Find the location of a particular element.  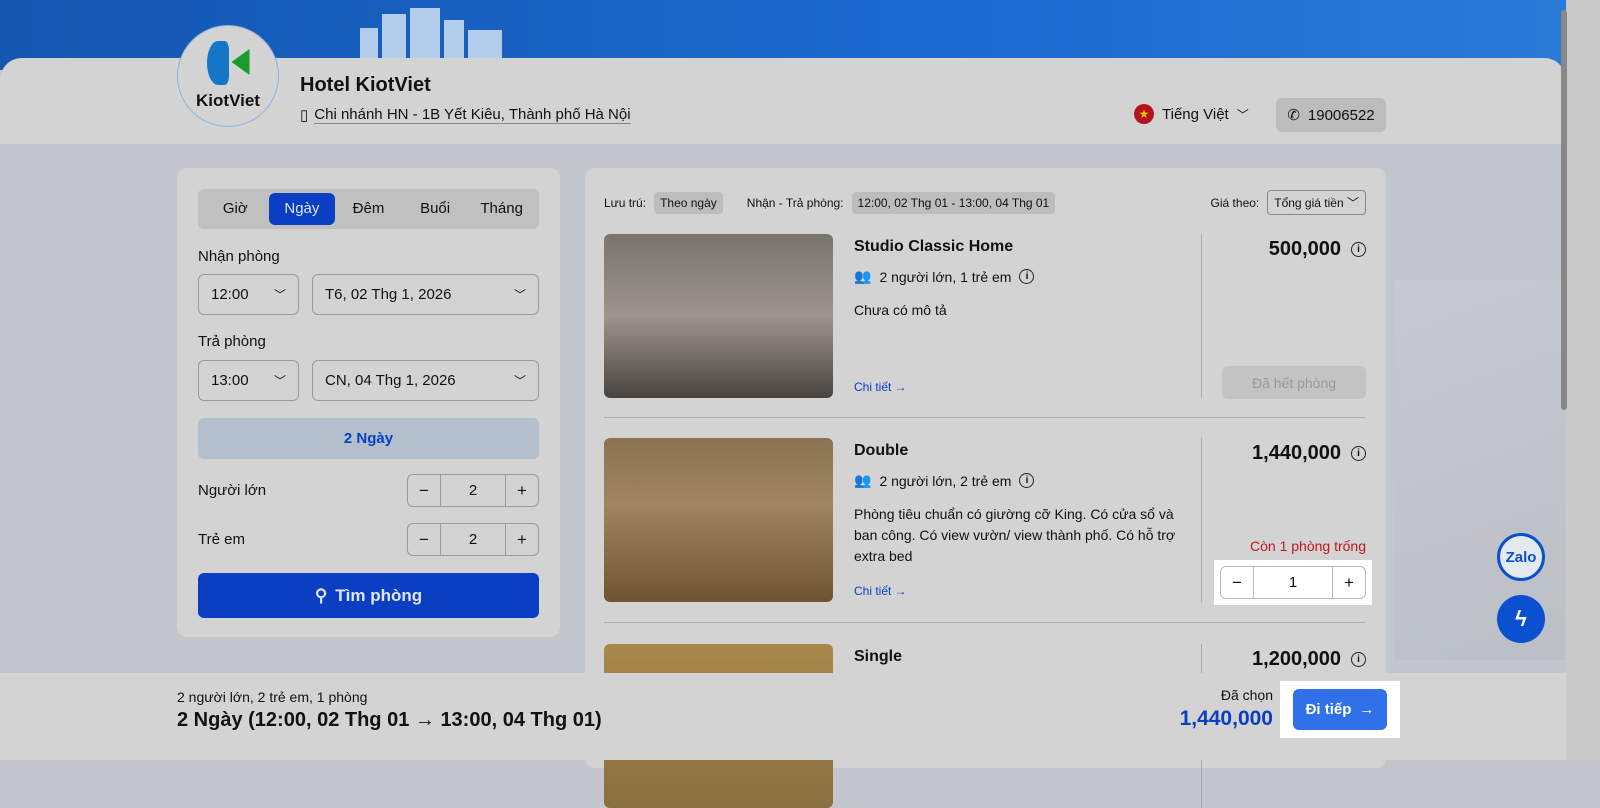

next-highlight: Đi tiếp → is located at coordinates (1340, 709).